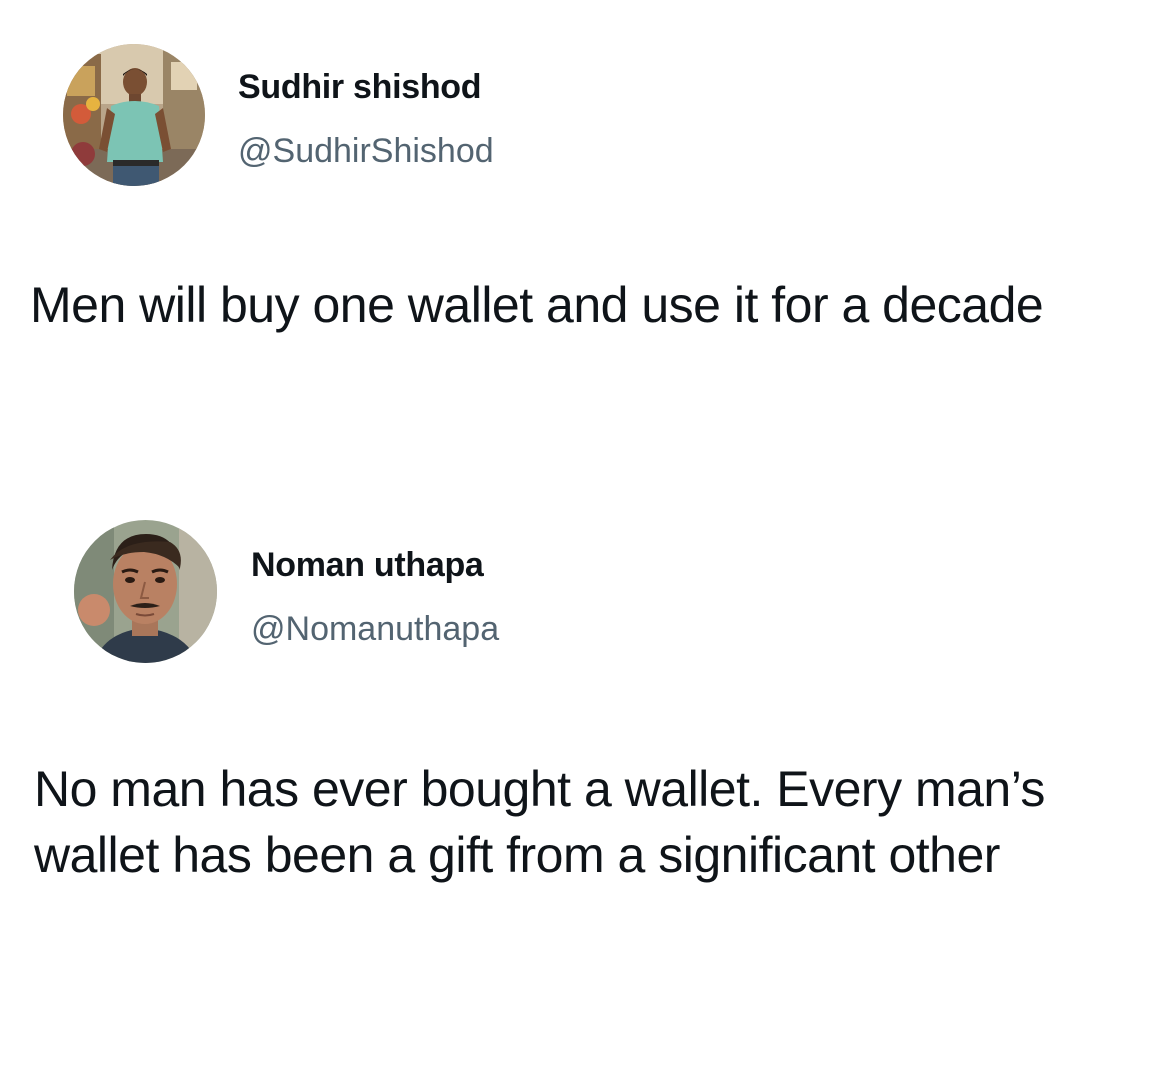  I want to click on author-handle: @Nomanuthapa, so click(375, 629).